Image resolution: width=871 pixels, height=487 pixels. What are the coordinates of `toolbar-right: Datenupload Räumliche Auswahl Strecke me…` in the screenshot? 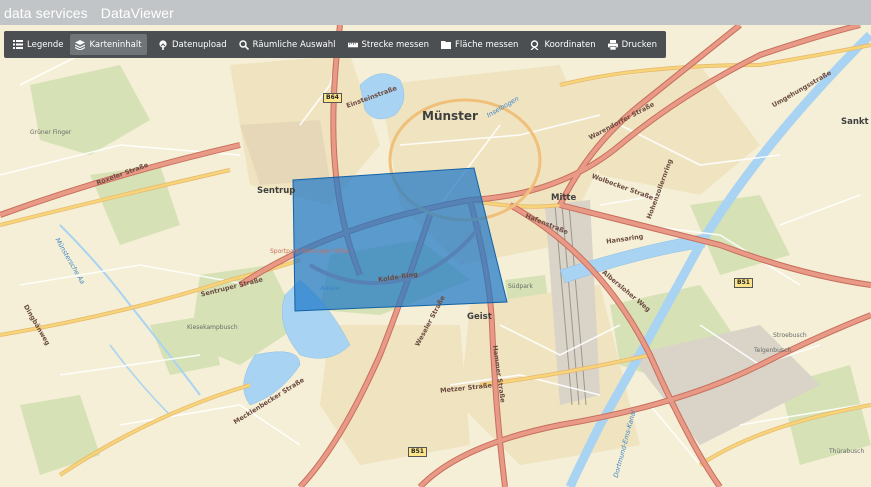 It's located at (407, 44).